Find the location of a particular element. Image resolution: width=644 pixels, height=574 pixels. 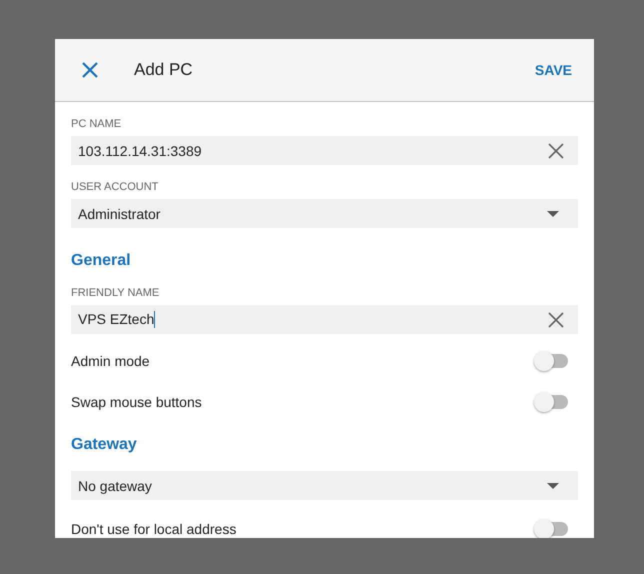

save-button: SAVE is located at coordinates (553, 70).